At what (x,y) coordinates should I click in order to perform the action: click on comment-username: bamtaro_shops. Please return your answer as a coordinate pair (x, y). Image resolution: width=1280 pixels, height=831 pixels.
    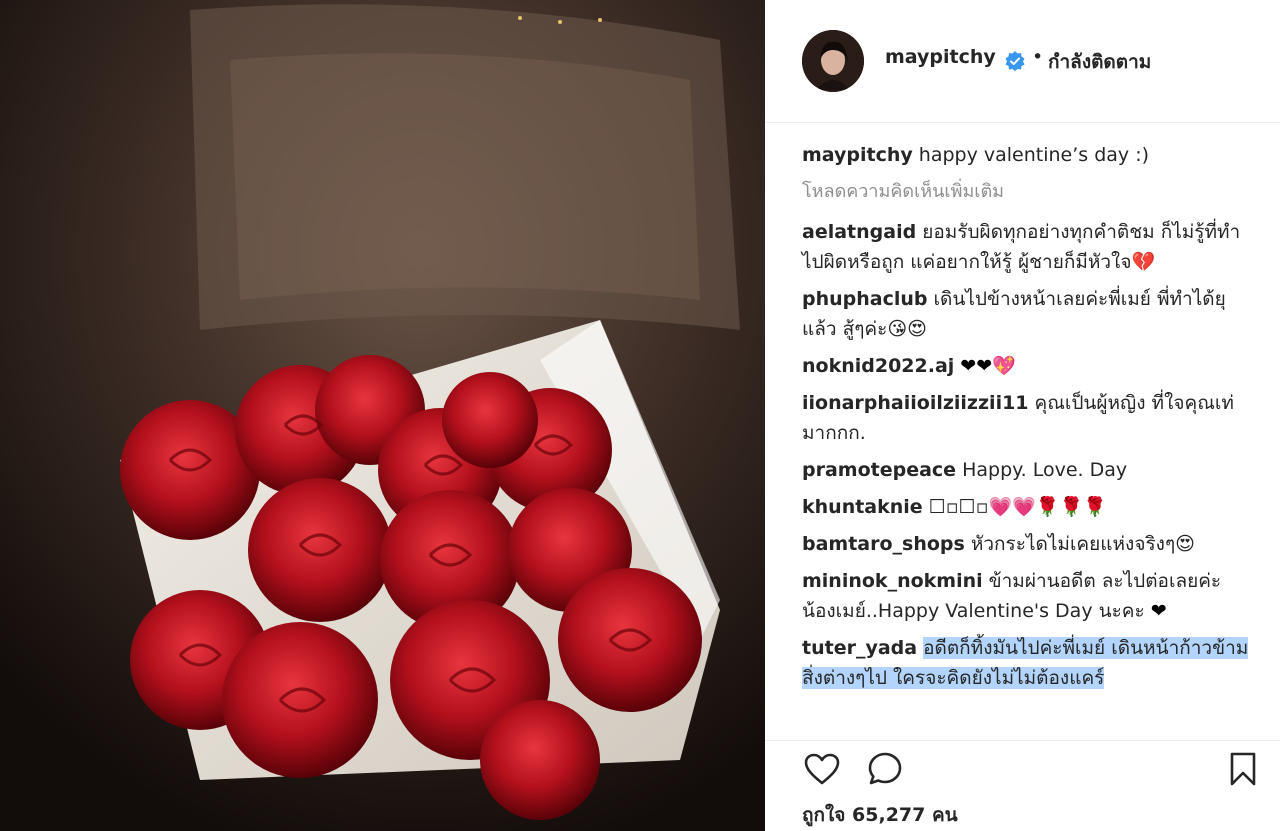
    Looking at the image, I should click on (883, 544).